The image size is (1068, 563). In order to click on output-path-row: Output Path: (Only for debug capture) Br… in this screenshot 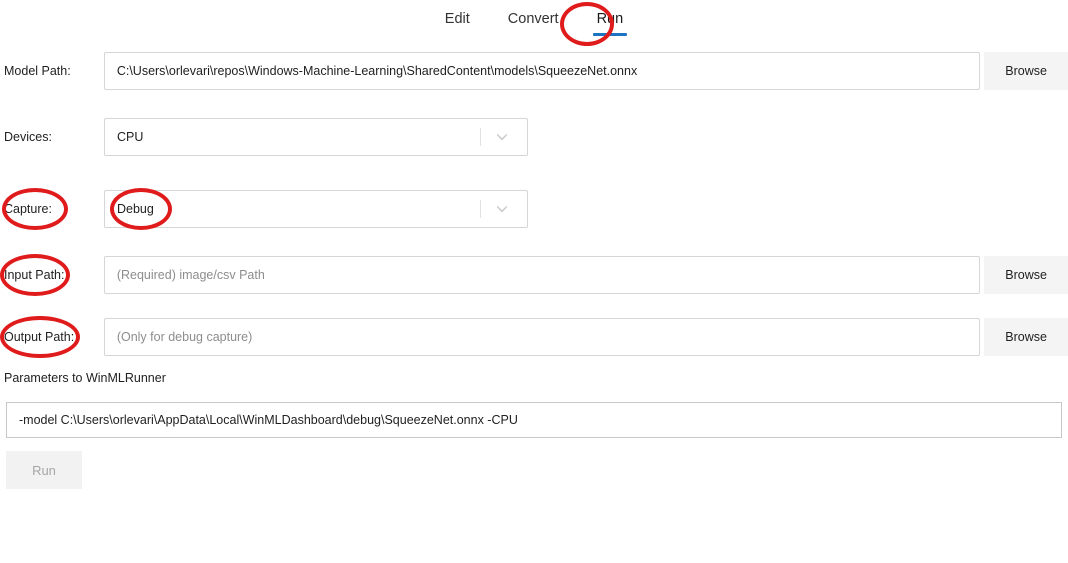, I will do `click(534, 337)`.